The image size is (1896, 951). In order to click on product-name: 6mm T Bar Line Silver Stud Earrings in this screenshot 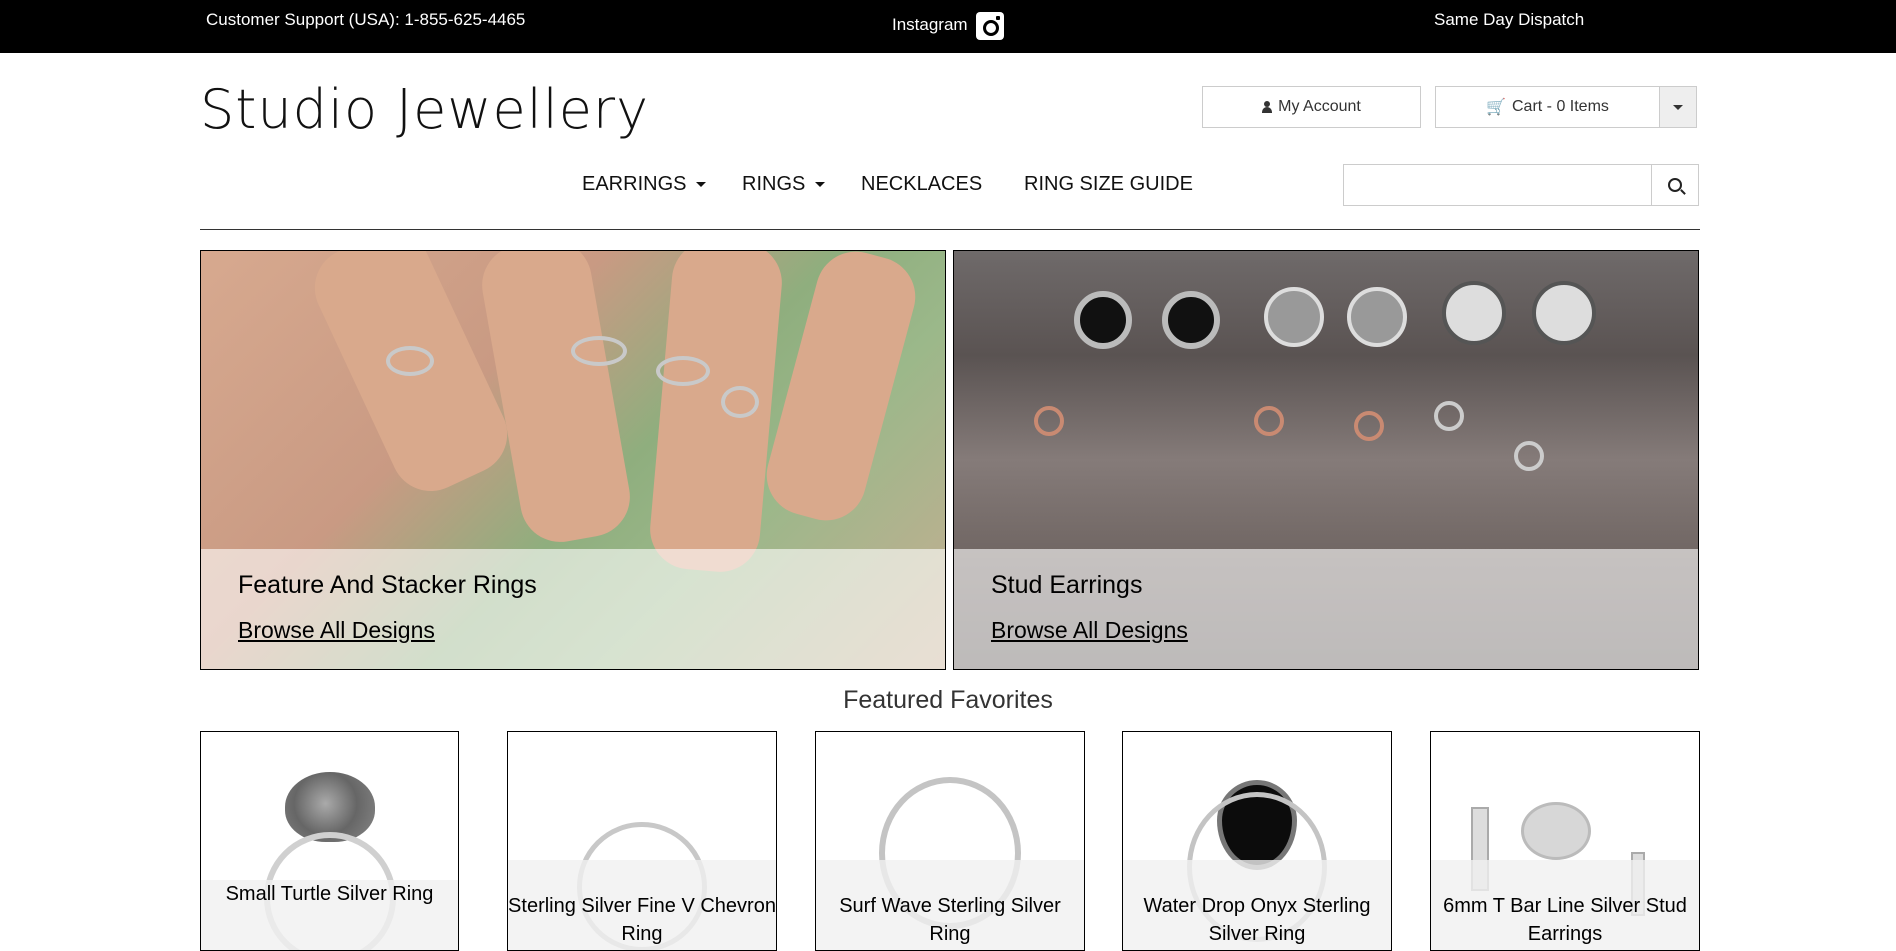, I will do `click(1565, 920)`.